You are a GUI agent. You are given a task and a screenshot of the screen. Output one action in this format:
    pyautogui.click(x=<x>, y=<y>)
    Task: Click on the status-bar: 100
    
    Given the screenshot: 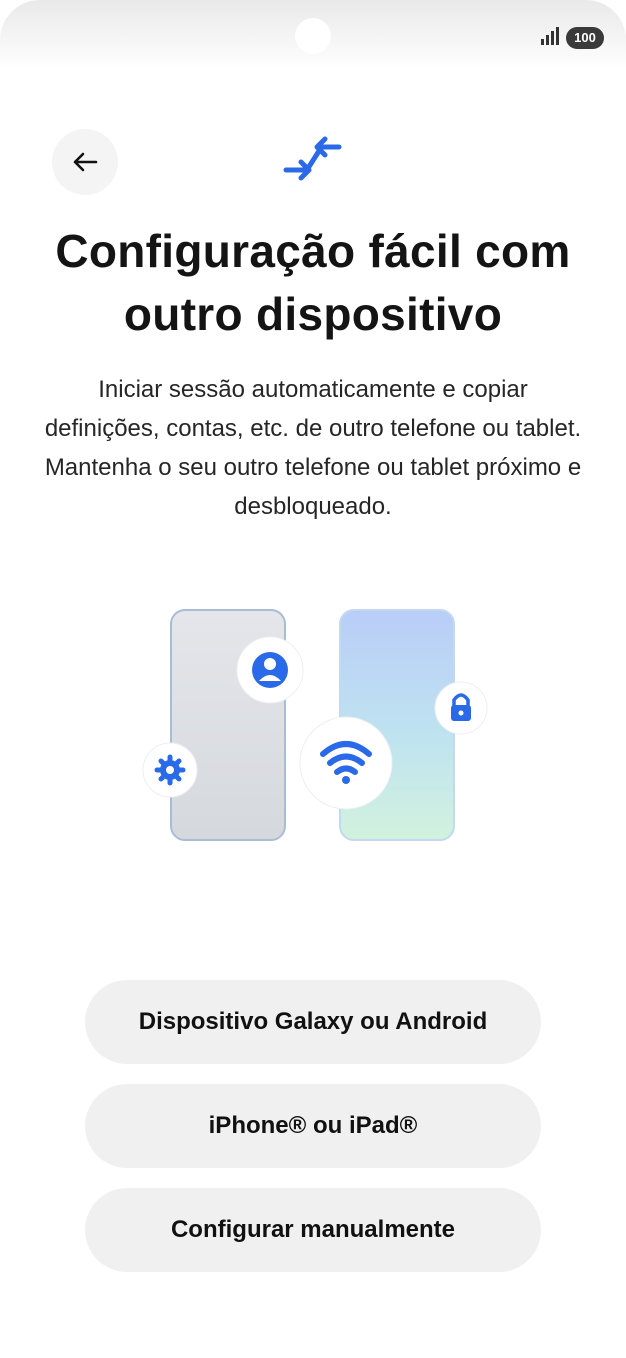 What is the action you would take?
    pyautogui.click(x=313, y=35)
    